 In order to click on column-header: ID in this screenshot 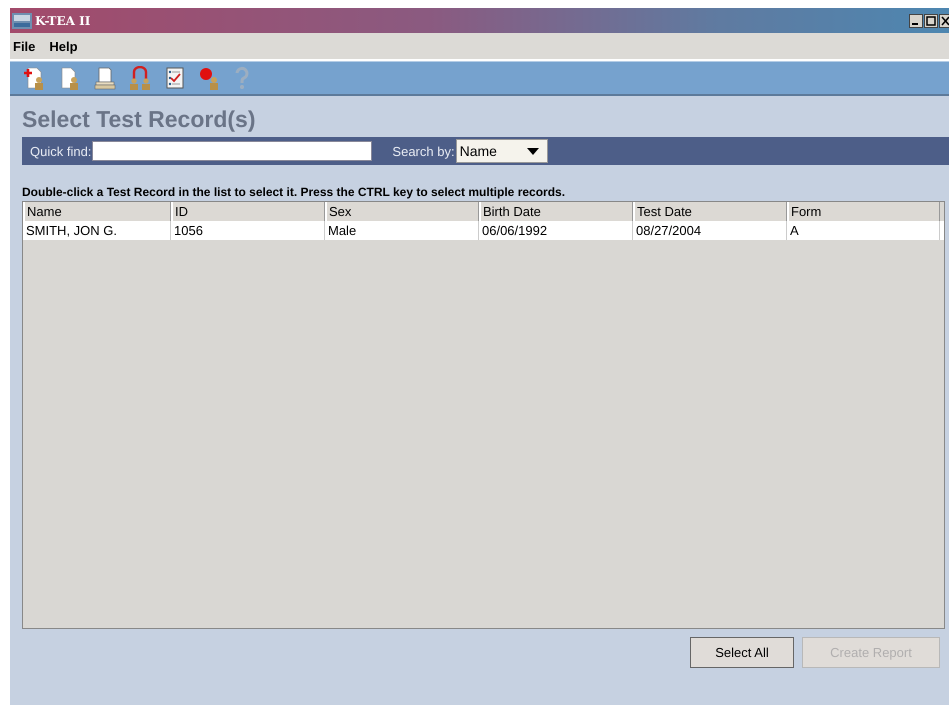, I will do `click(248, 211)`.